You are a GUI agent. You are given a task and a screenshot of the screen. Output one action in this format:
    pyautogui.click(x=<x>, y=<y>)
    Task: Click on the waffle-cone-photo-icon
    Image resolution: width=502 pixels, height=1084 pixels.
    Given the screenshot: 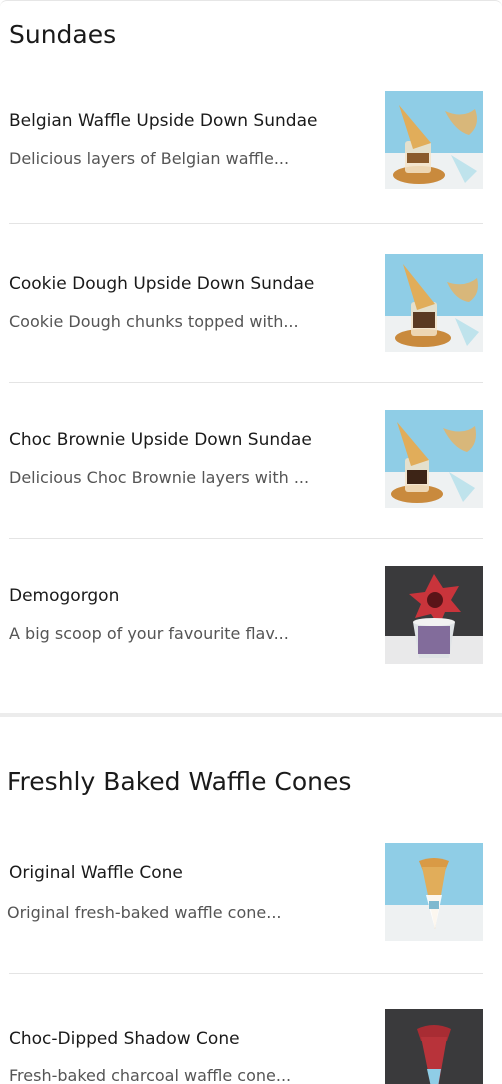 What is the action you would take?
    pyautogui.click(x=434, y=892)
    